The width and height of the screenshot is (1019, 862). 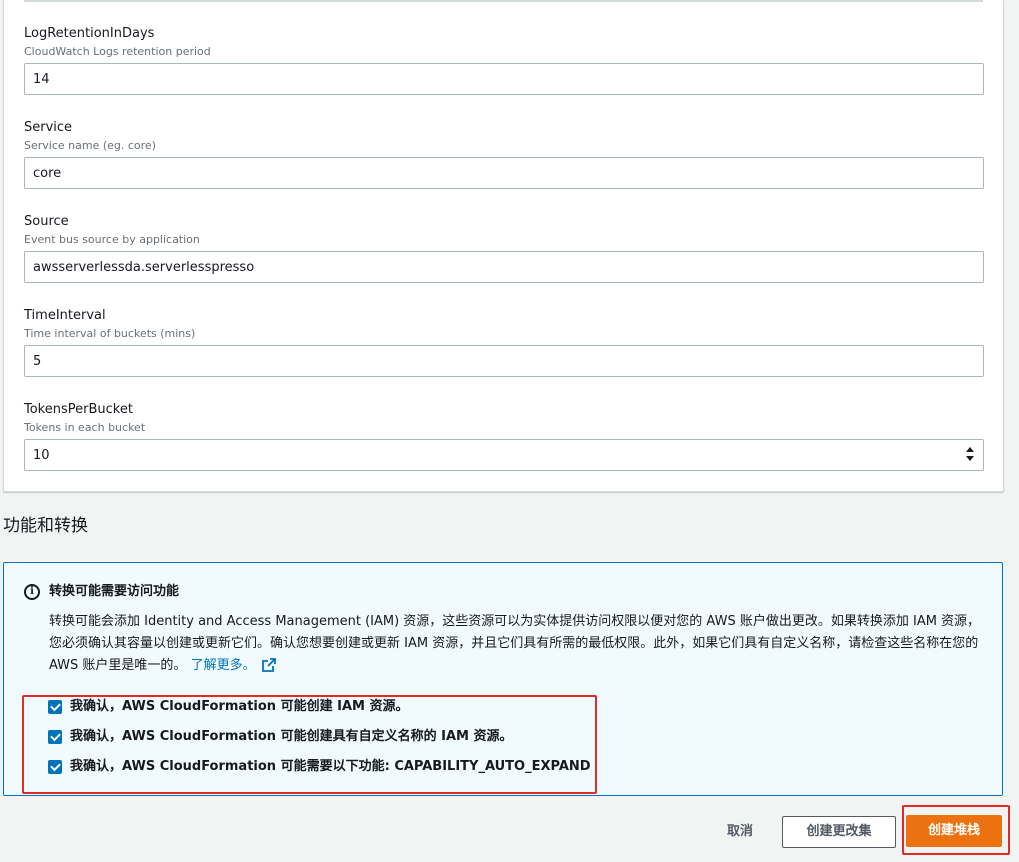 What do you see at coordinates (504, 361) in the screenshot?
I see `time-interval-input` at bounding box center [504, 361].